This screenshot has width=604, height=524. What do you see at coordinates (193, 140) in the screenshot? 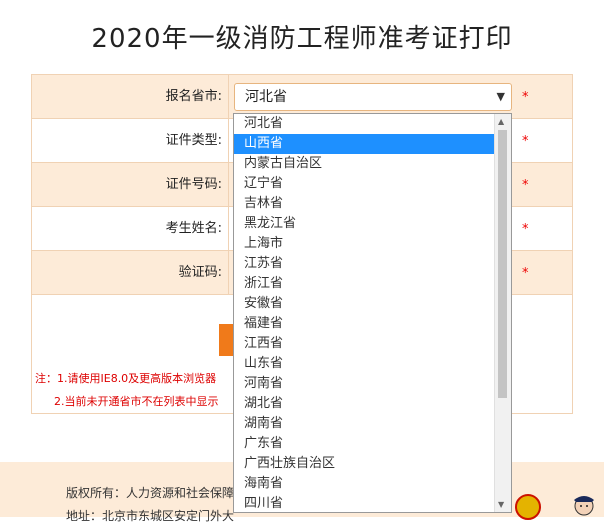
I see `label-id-type: 证件类型:` at bounding box center [193, 140].